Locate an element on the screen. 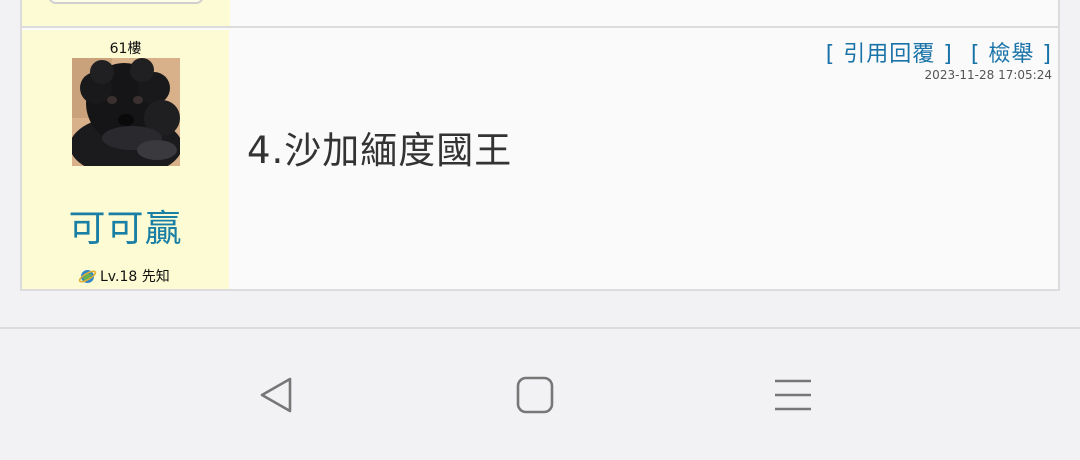 This screenshot has width=1080, height=460. user-level: Lv.18 先知 is located at coordinates (124, 276).